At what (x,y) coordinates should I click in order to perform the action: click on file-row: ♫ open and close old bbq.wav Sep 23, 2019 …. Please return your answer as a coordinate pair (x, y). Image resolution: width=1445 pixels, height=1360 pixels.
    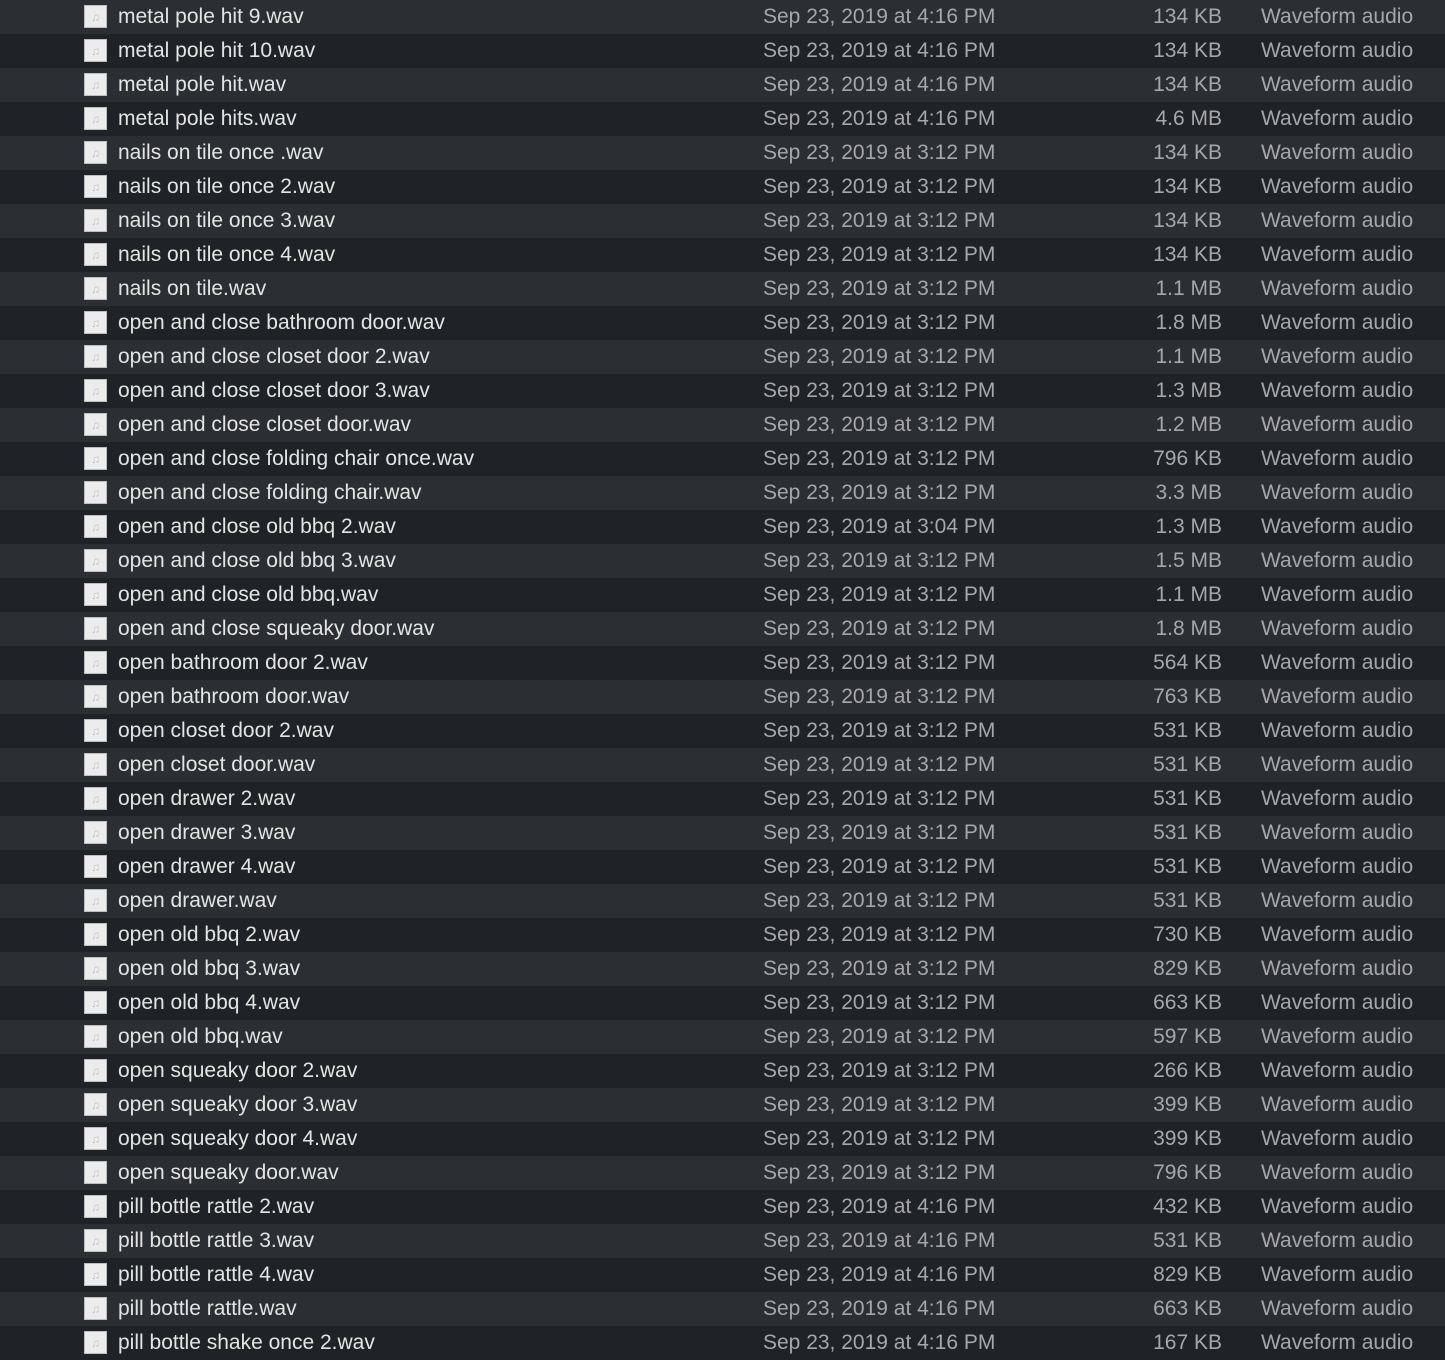
    Looking at the image, I should click on (722, 595).